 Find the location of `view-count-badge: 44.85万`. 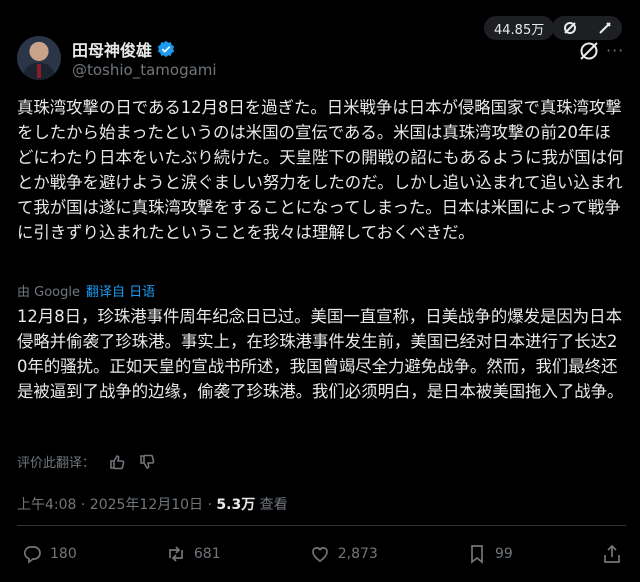

view-count-badge: 44.85万 is located at coordinates (519, 28).